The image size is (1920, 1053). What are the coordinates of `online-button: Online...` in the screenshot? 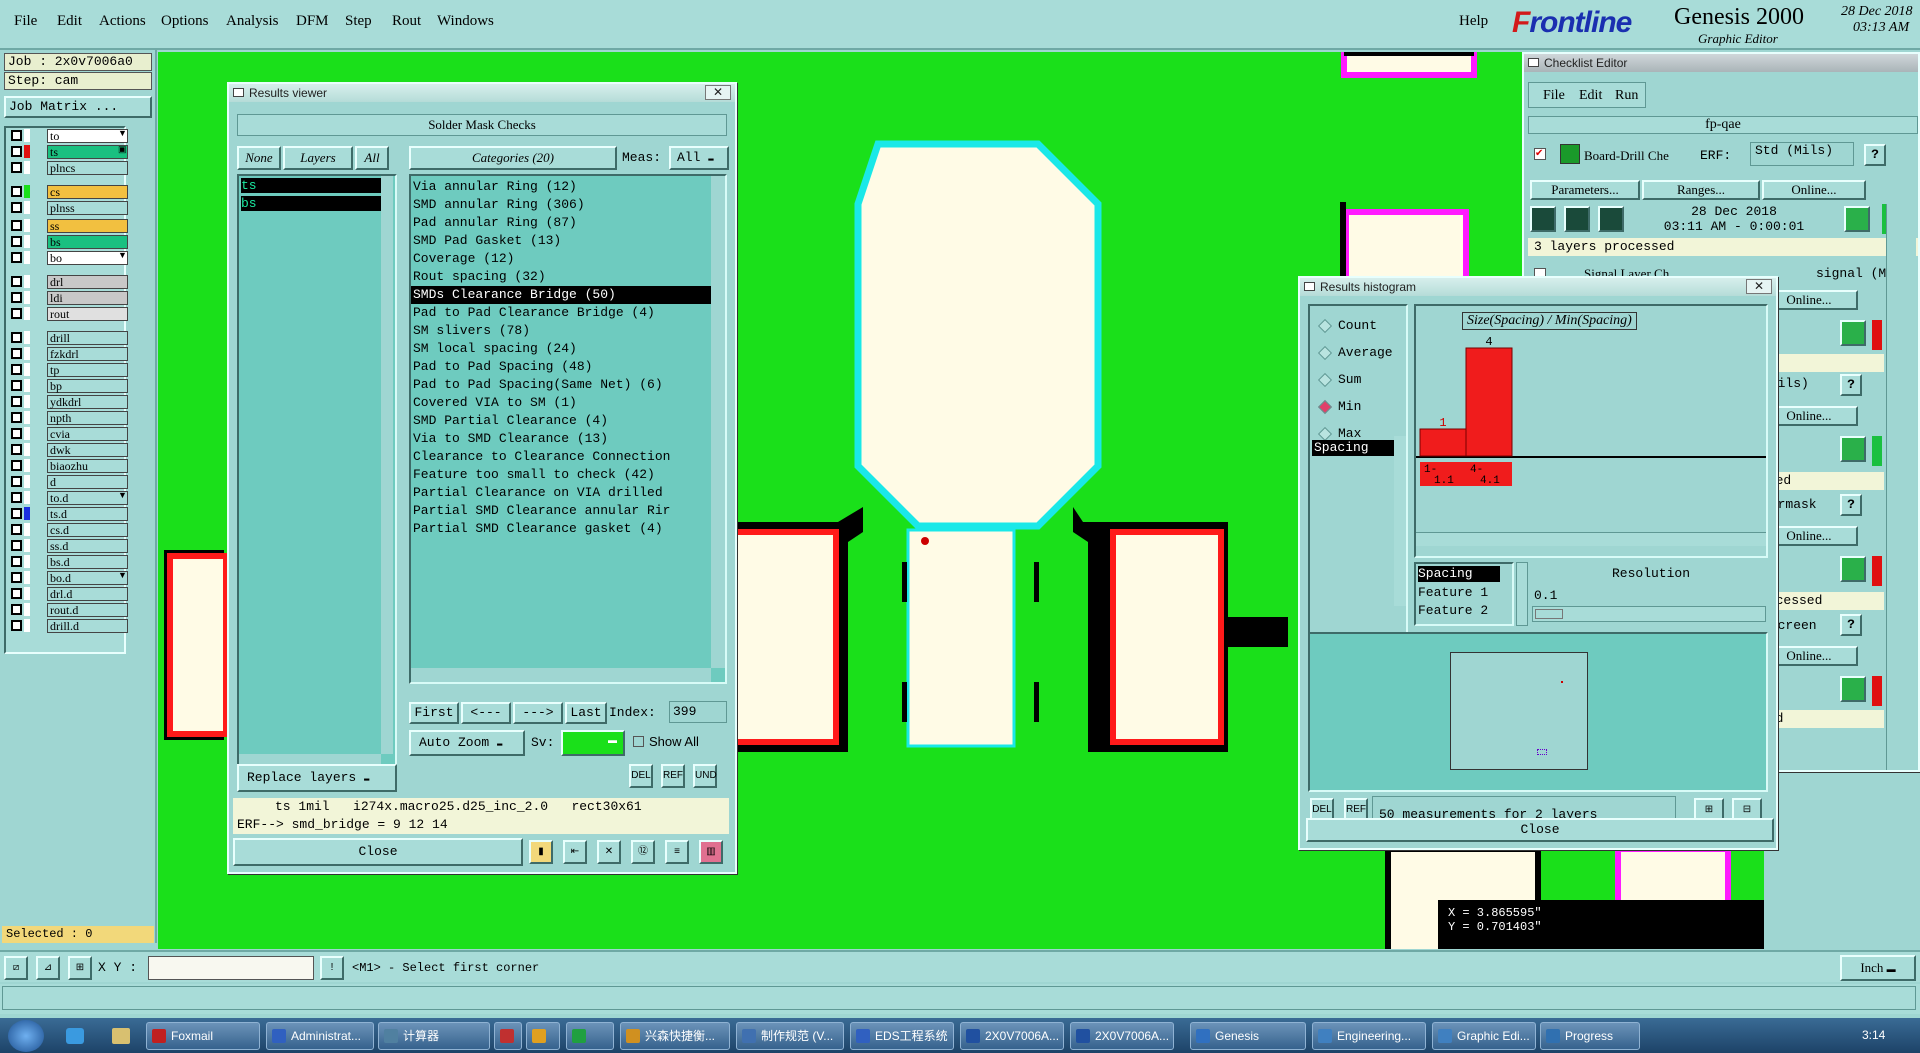 It's located at (1814, 190).